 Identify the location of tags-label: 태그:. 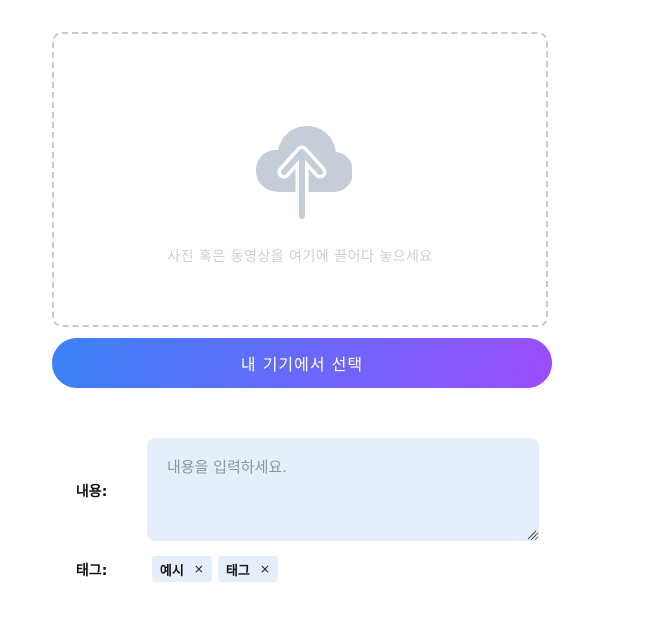
(92, 571).